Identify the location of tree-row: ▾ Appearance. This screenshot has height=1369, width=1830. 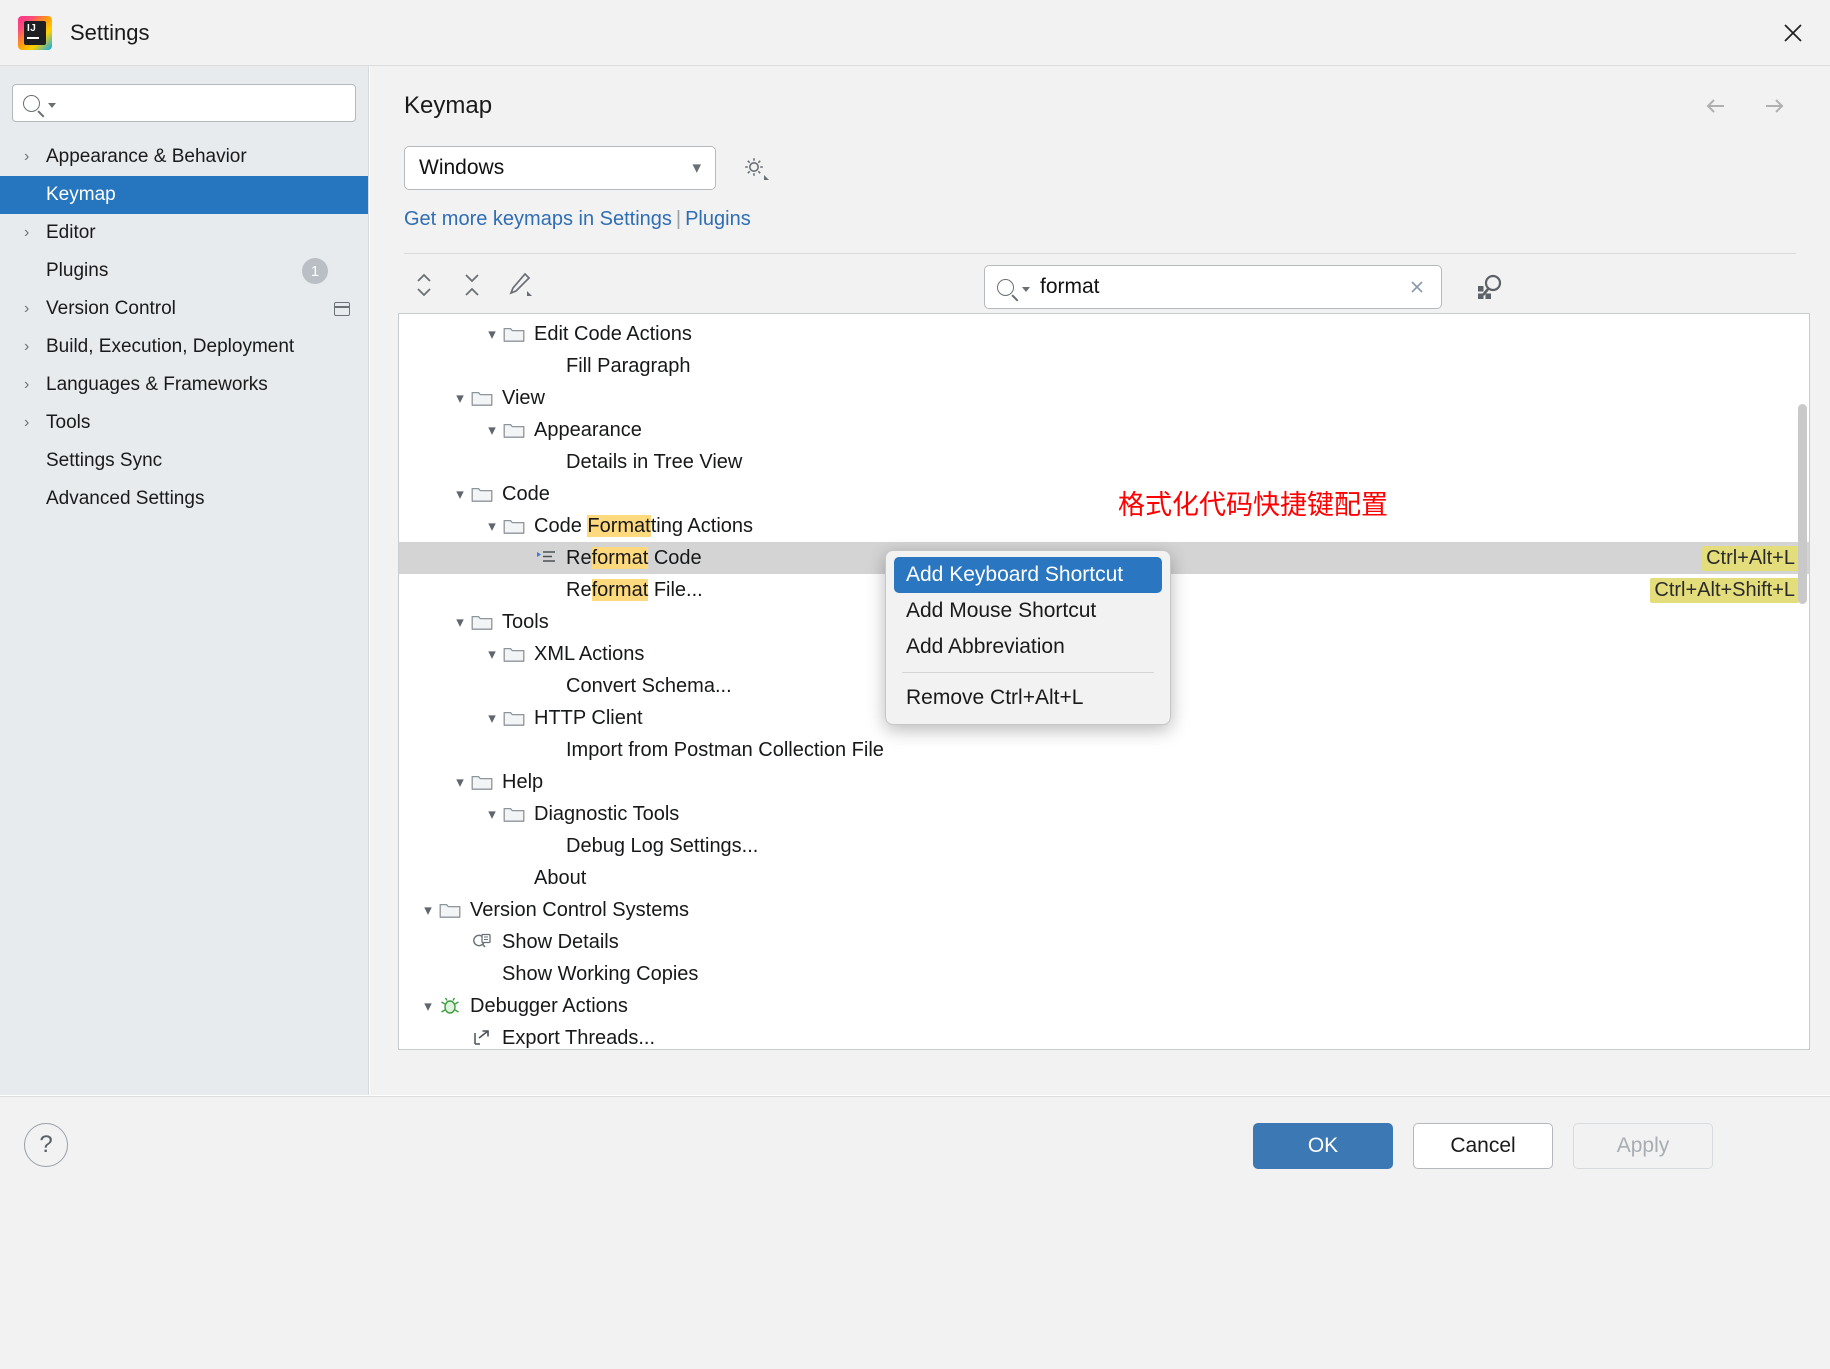
(1104, 430).